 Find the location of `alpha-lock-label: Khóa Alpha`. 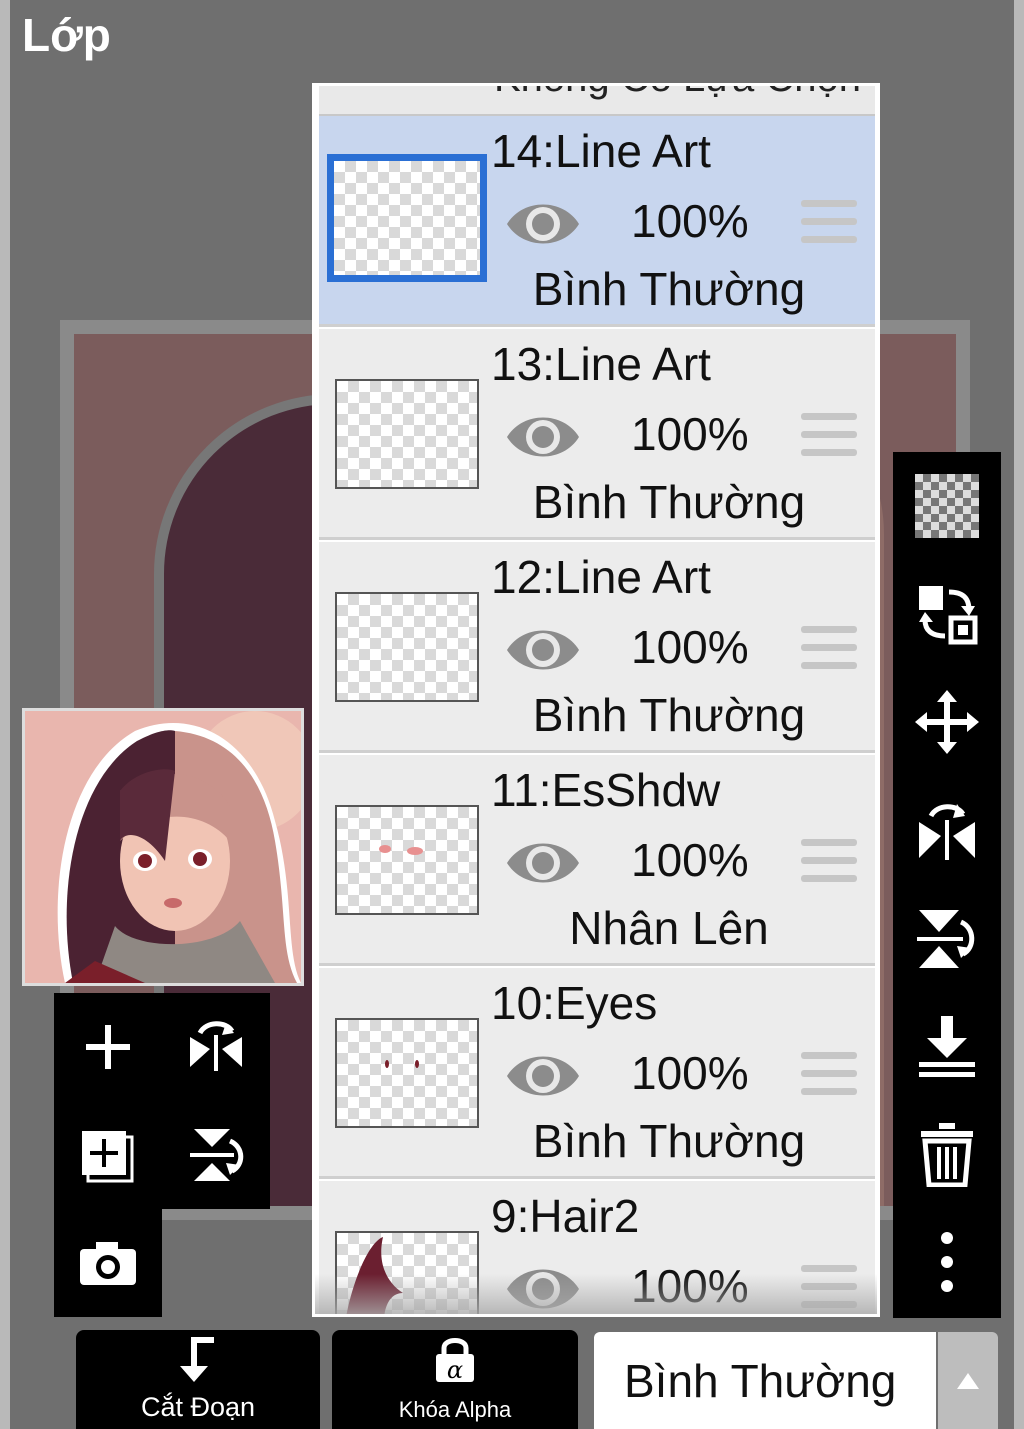

alpha-lock-label: Khóa Alpha is located at coordinates (455, 1409).